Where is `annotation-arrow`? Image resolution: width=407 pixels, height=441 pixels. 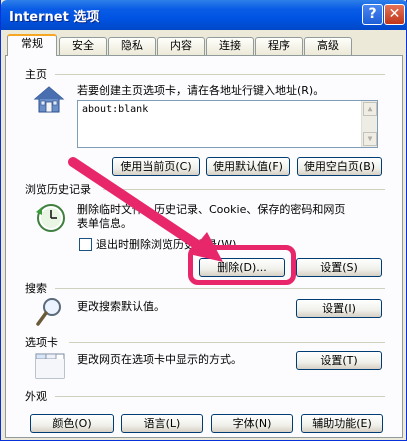 annotation-arrow is located at coordinates (145, 209).